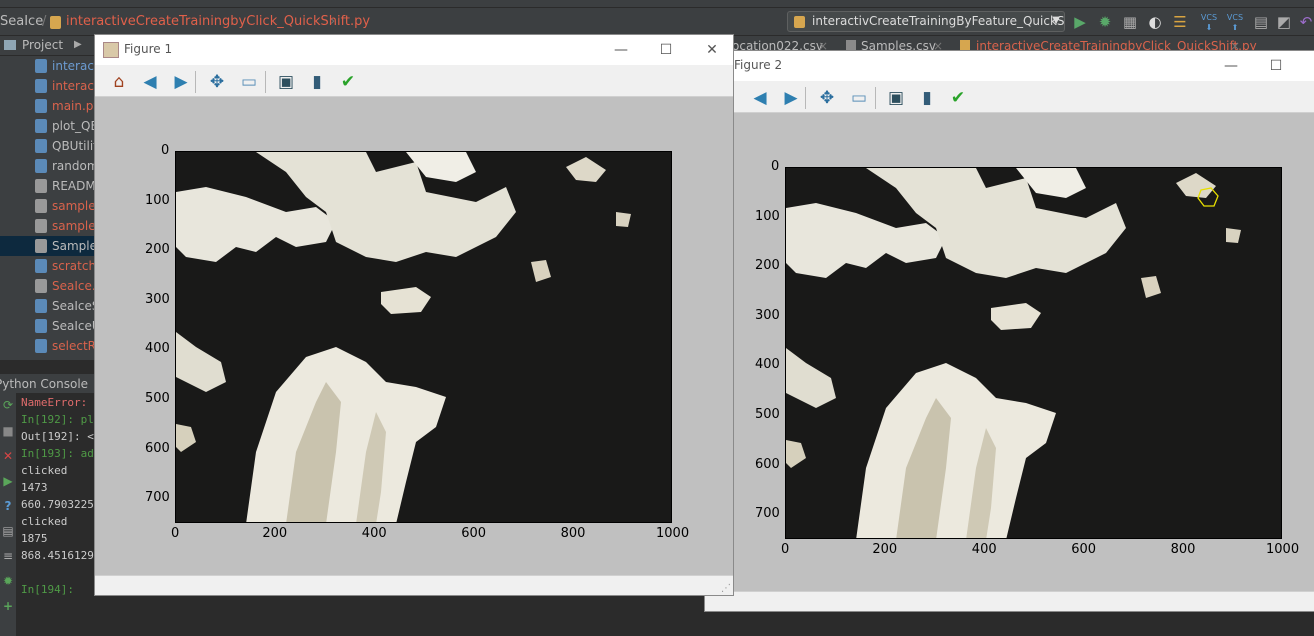 The width and height of the screenshot is (1314, 636). Describe the element at coordinates (8, 481) in the screenshot. I see `execute-icon: ▶` at that location.